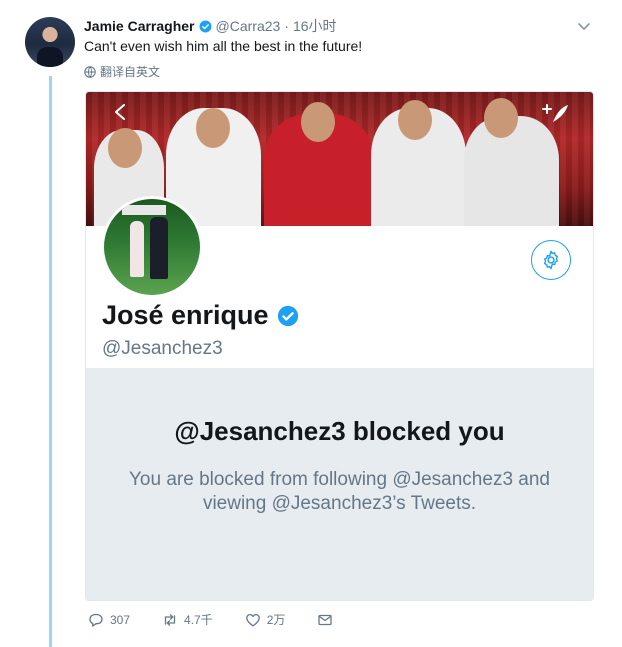 This screenshot has height=647, width=622. What do you see at coordinates (50, 42) in the screenshot?
I see `author-avatar` at bounding box center [50, 42].